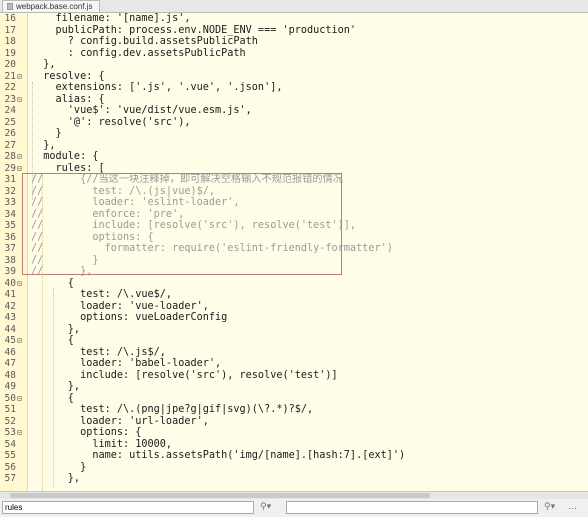 The width and height of the screenshot is (588, 517). What do you see at coordinates (294, 468) in the screenshot?
I see `code-line: 56 }` at bounding box center [294, 468].